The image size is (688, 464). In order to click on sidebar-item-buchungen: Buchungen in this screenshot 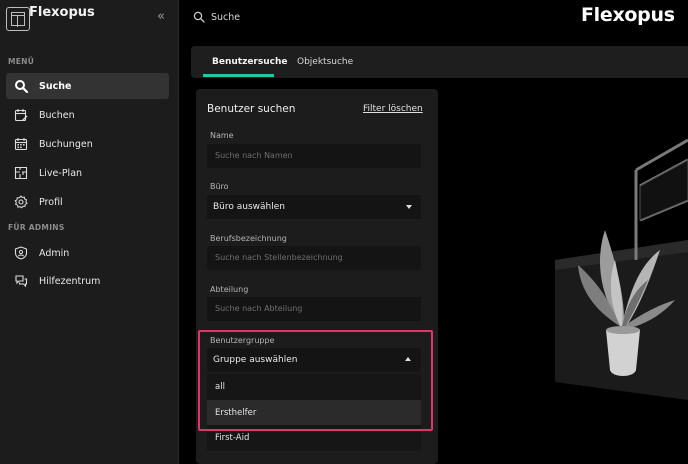, I will do `click(87, 144)`.